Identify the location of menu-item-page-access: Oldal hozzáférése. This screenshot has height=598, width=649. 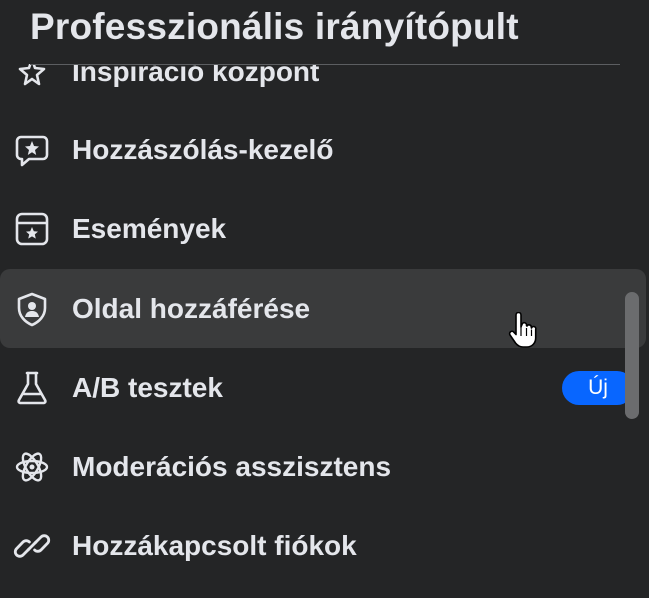
(323, 308).